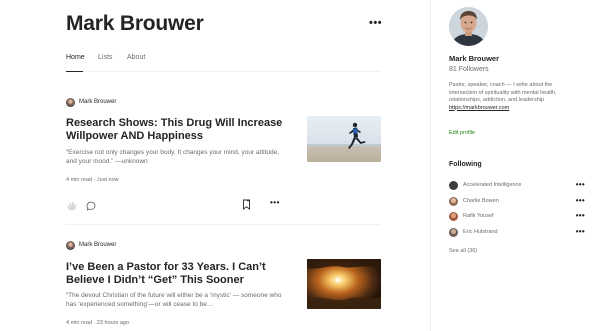  I want to click on following-item: Charlie Bowen •••, so click(517, 201).